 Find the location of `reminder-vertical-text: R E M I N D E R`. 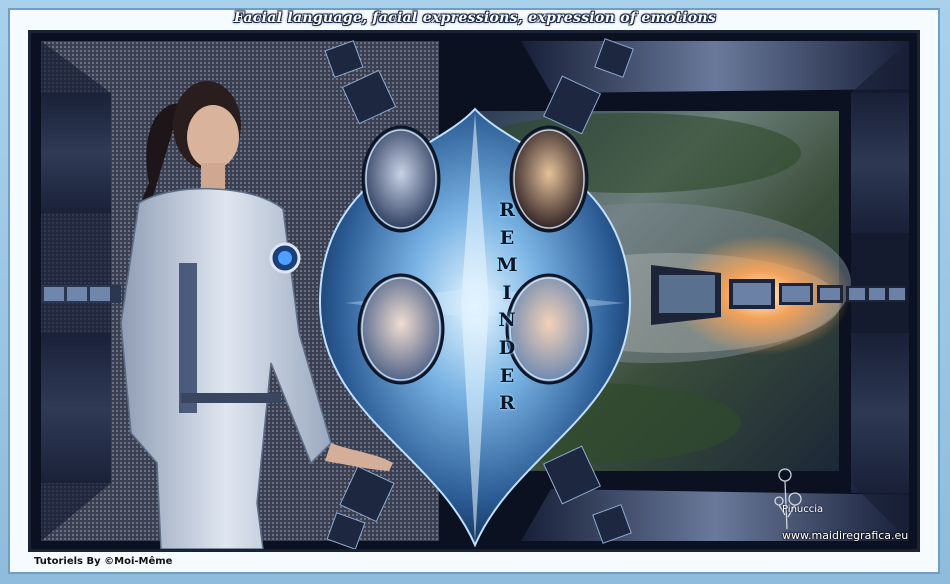

reminder-vertical-text: R E M I N D E R is located at coordinates (507, 307).